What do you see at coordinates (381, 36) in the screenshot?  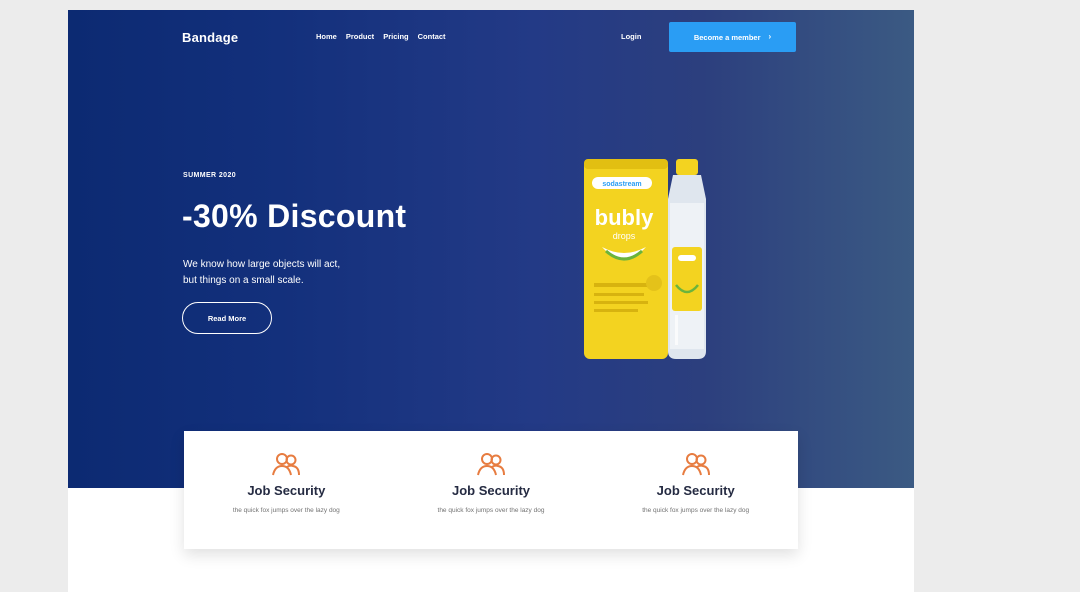 I see `main-nav: Home Product Pricing Contact` at bounding box center [381, 36].